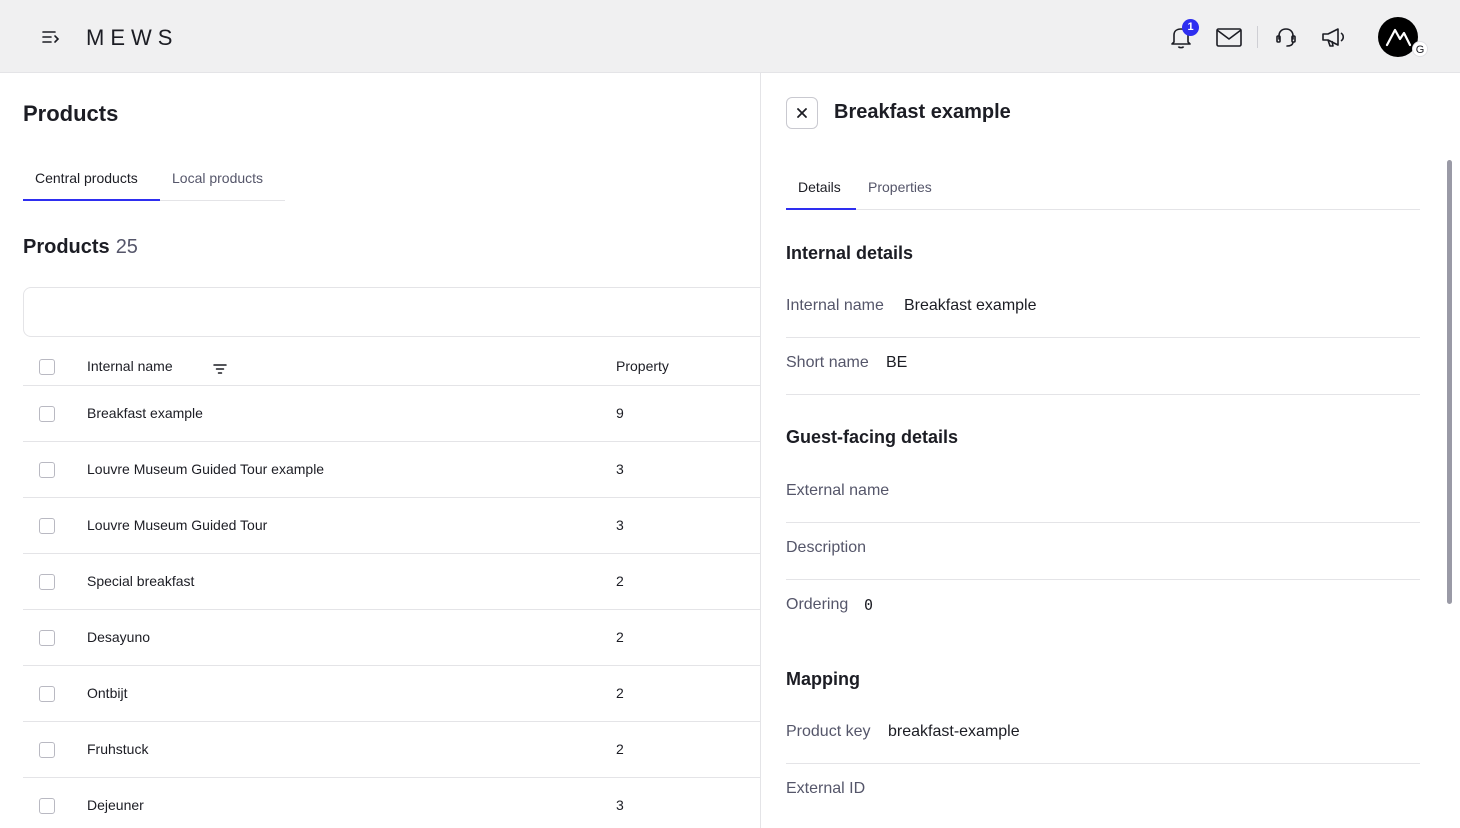 Image resolution: width=1460 pixels, height=828 pixels. What do you see at coordinates (1190, 27) in the screenshot?
I see `notification-badge: 1` at bounding box center [1190, 27].